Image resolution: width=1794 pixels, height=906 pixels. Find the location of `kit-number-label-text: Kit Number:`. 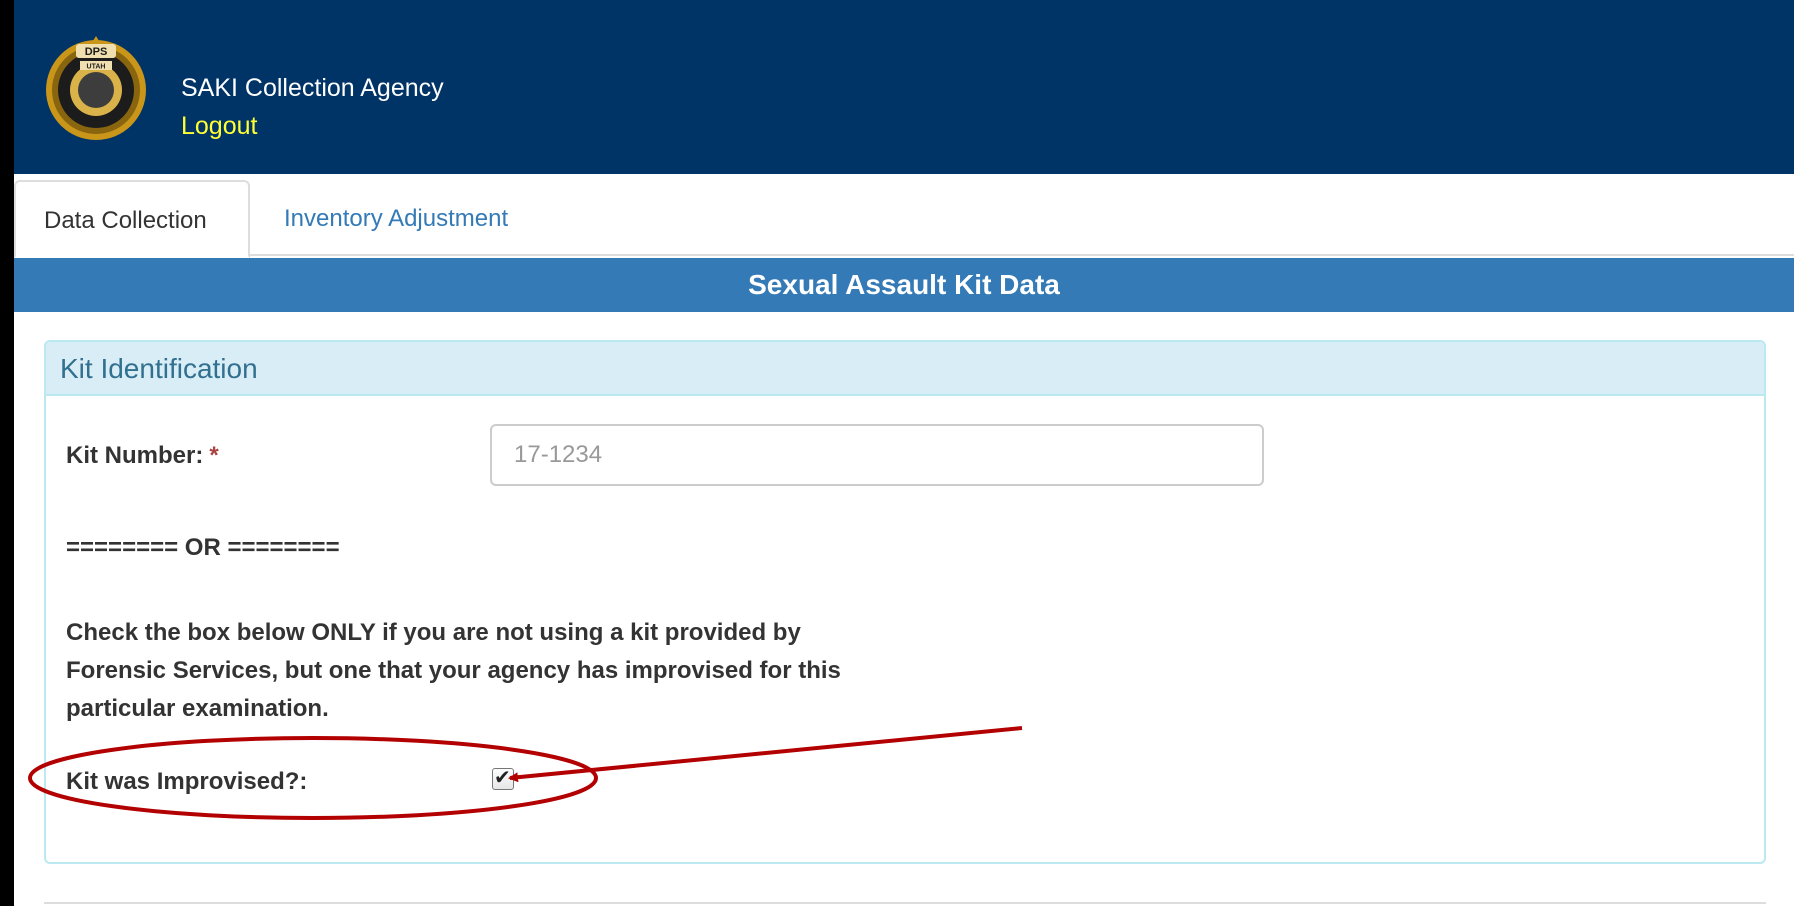

kit-number-label-text: Kit Number: is located at coordinates (135, 455).